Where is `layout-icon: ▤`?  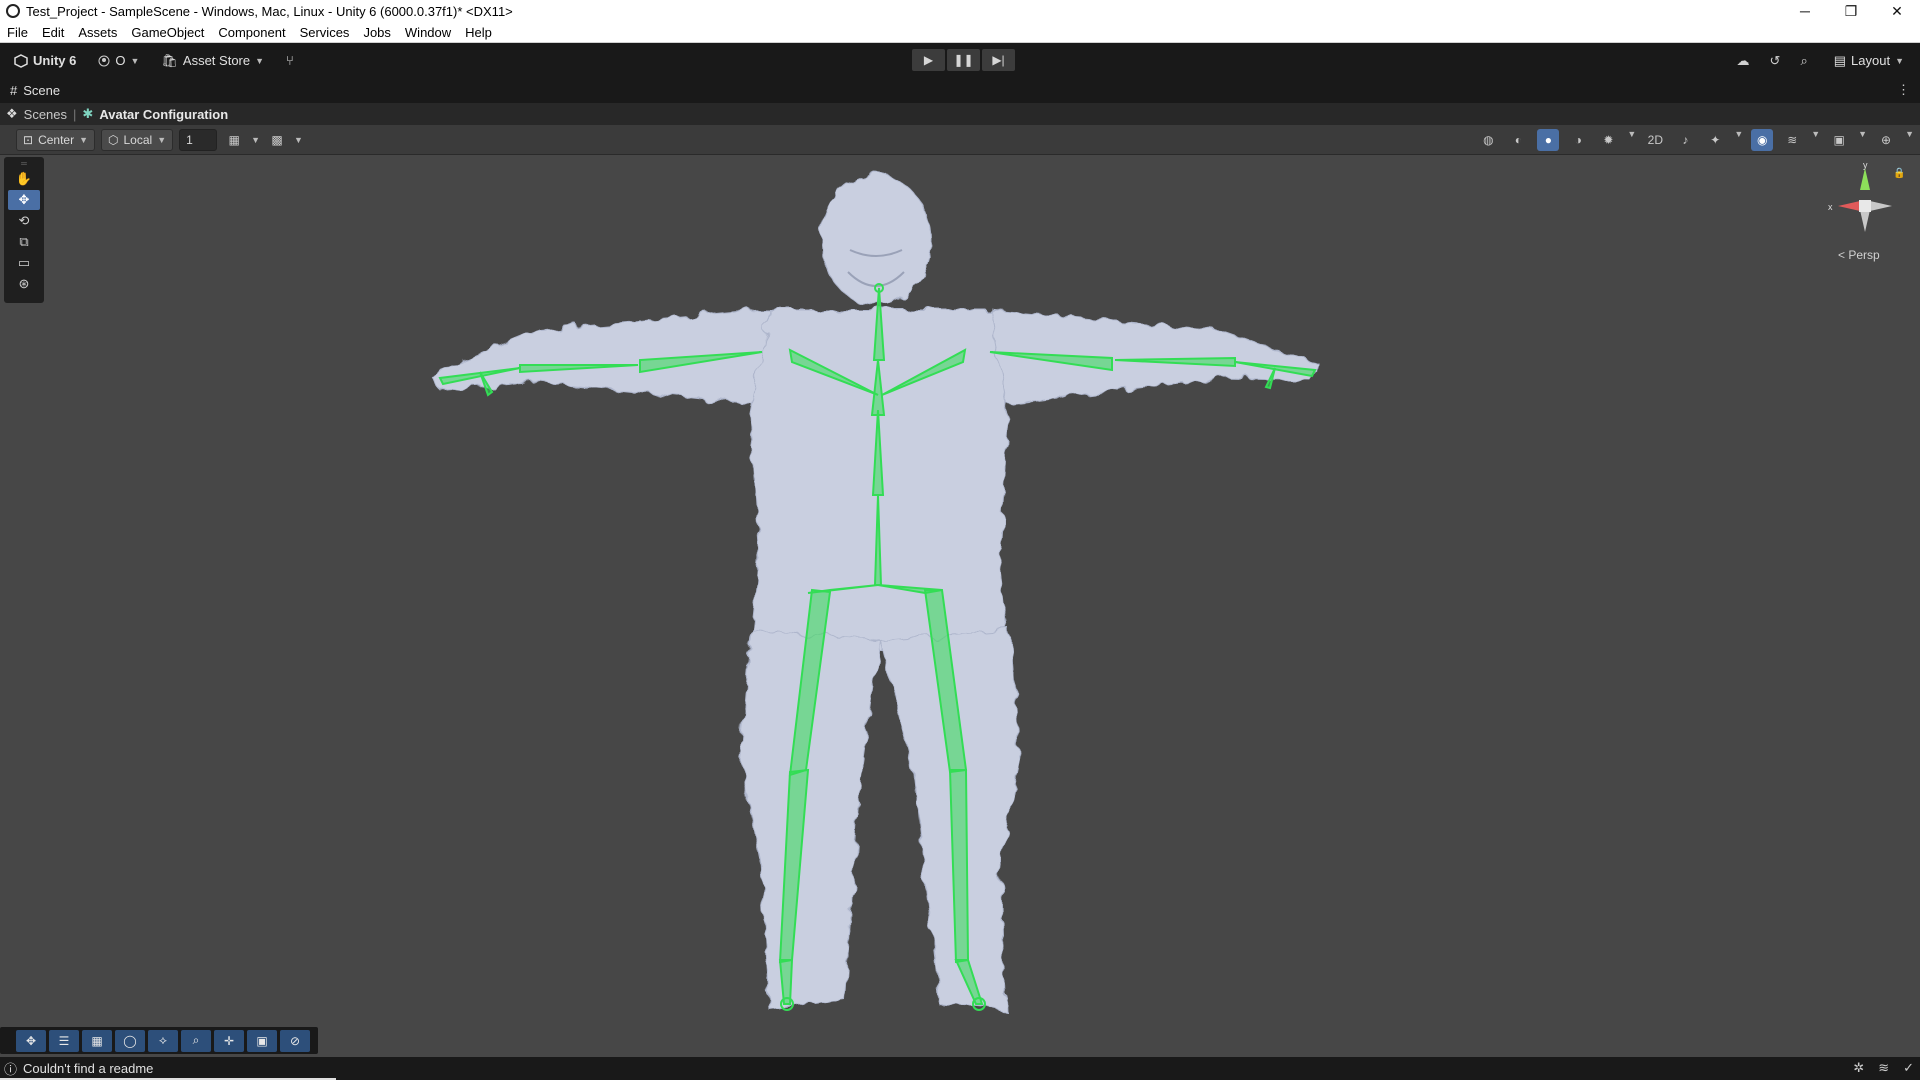 layout-icon: ▤ is located at coordinates (1840, 60).